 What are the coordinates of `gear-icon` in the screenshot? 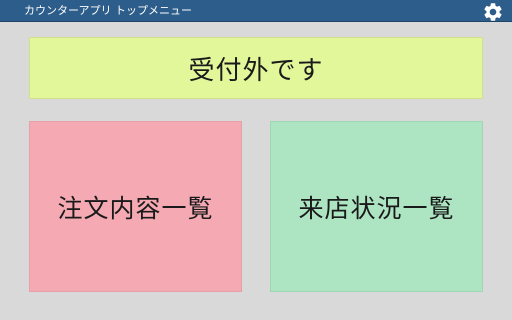 It's located at (493, 12).